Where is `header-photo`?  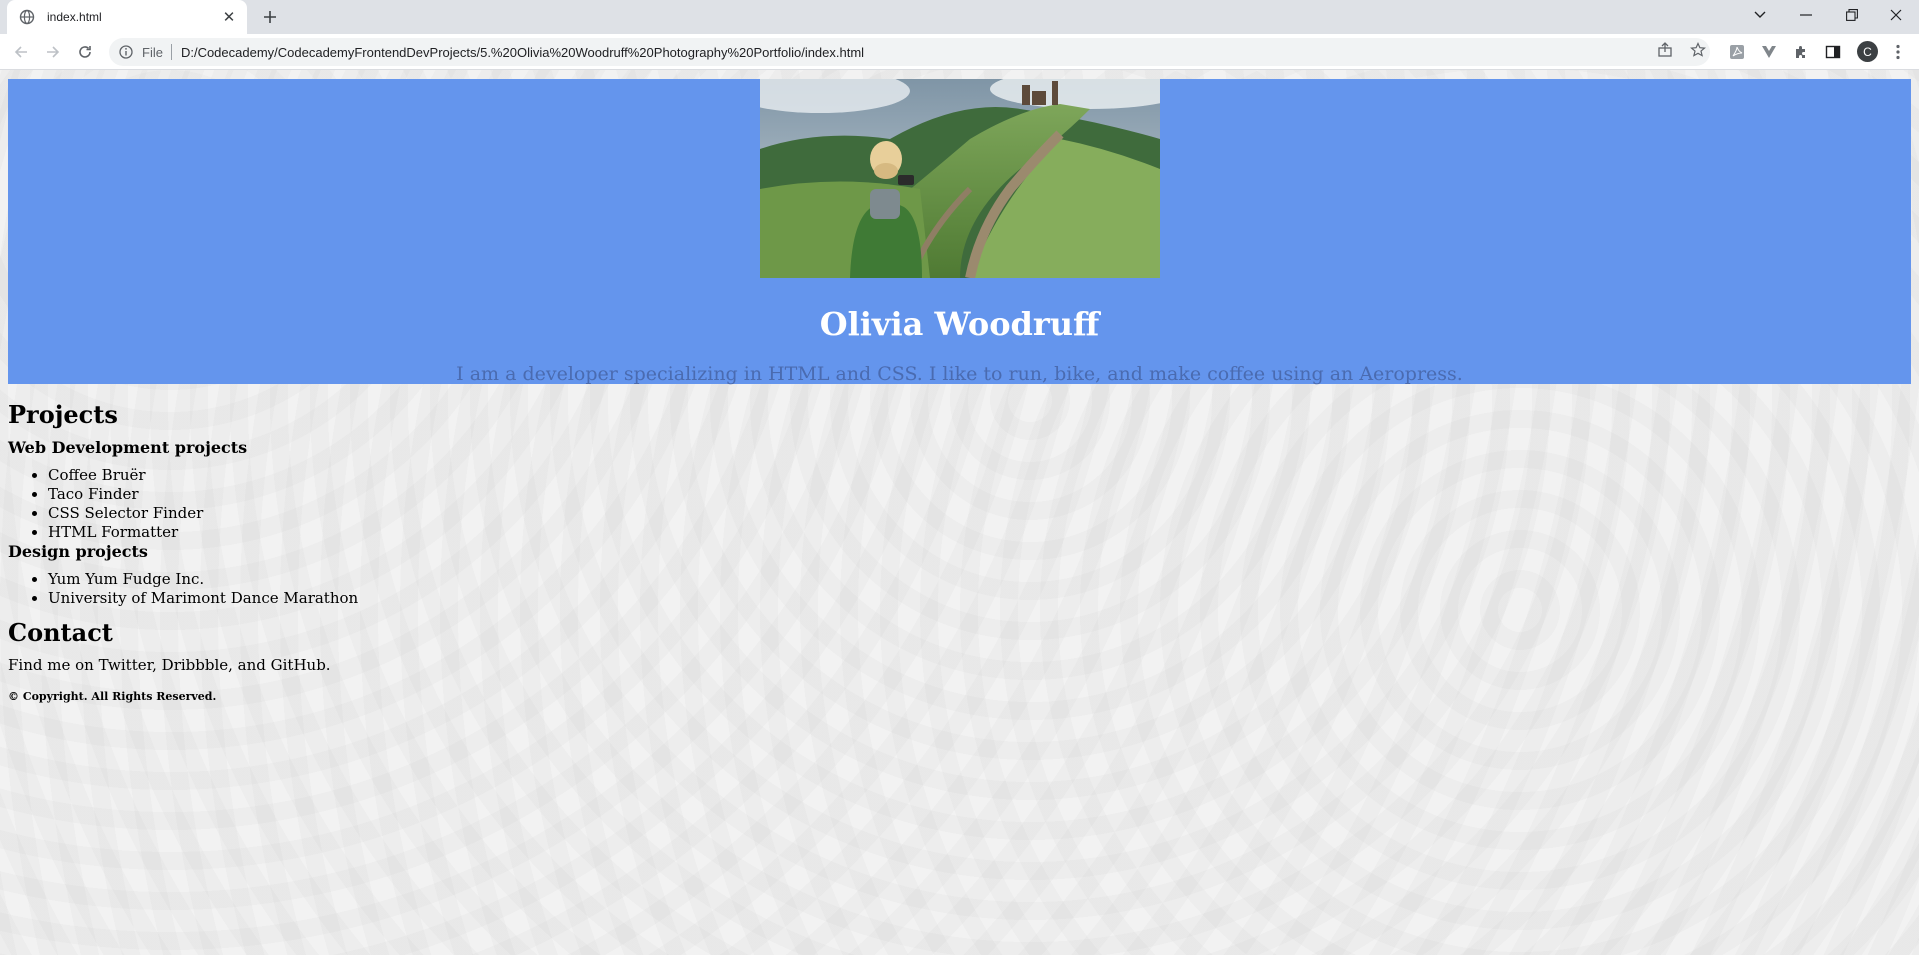 header-photo is located at coordinates (960, 178).